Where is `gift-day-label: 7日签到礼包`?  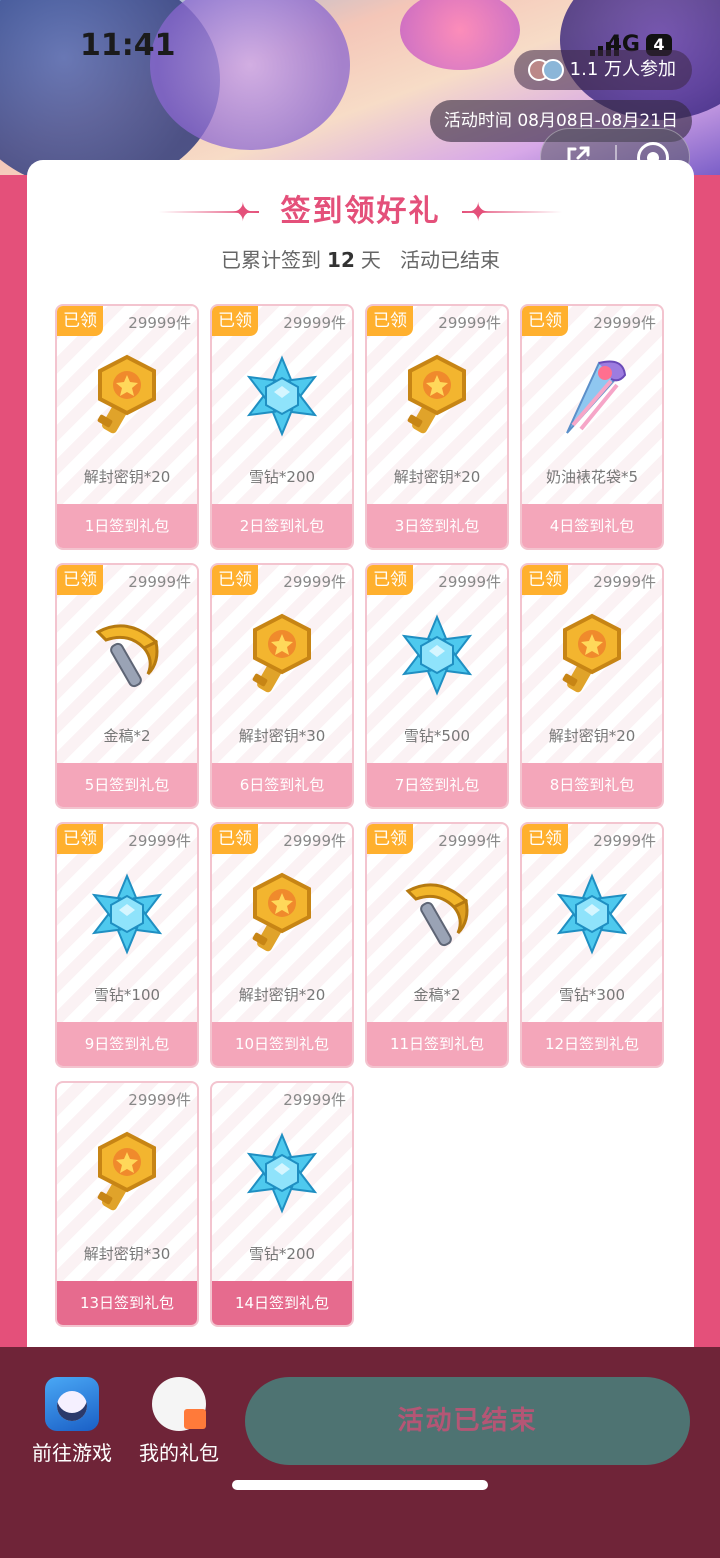 gift-day-label: 7日签到礼包 is located at coordinates (437, 785).